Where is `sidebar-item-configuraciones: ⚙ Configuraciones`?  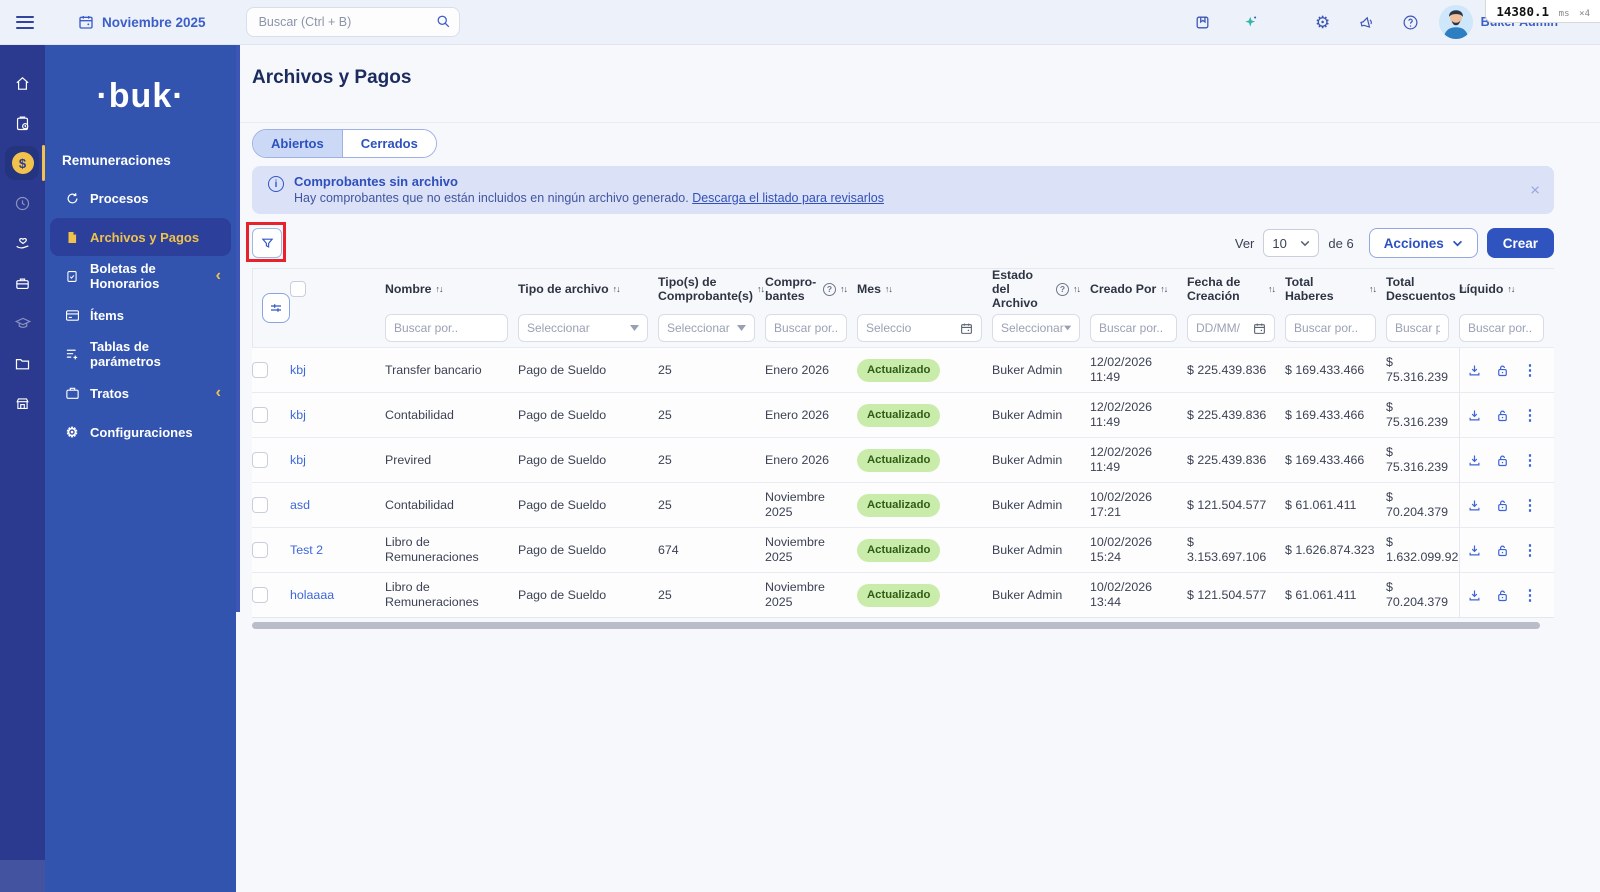
sidebar-item-configuraciones: ⚙ Configuraciones is located at coordinates (140, 432).